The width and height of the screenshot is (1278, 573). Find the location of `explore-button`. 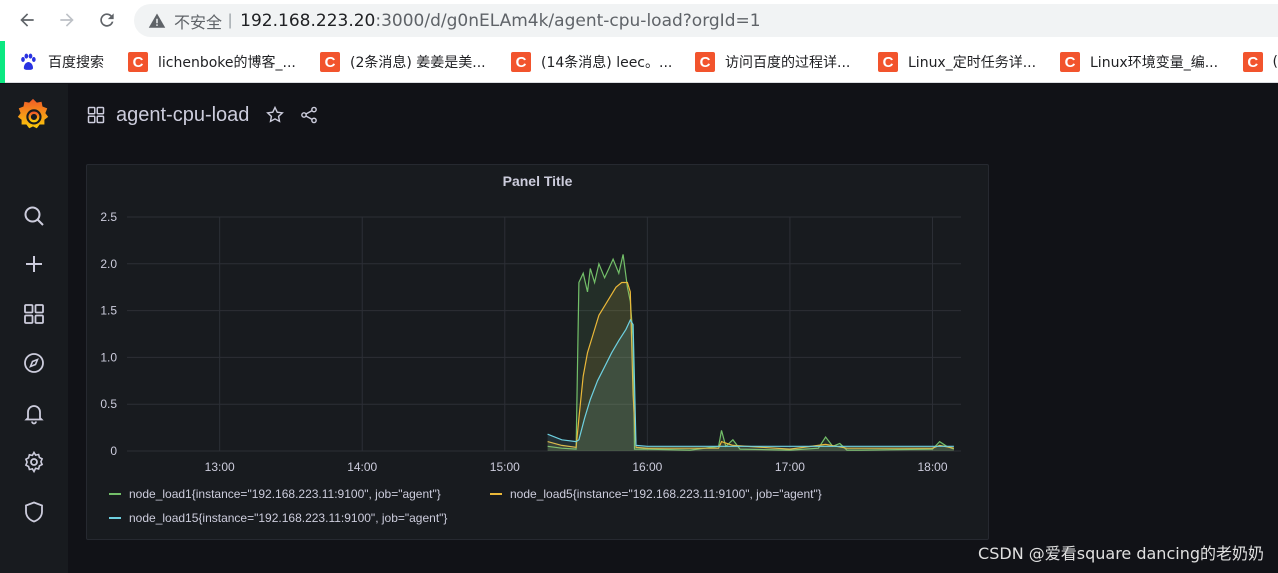

explore-button is located at coordinates (34, 363).